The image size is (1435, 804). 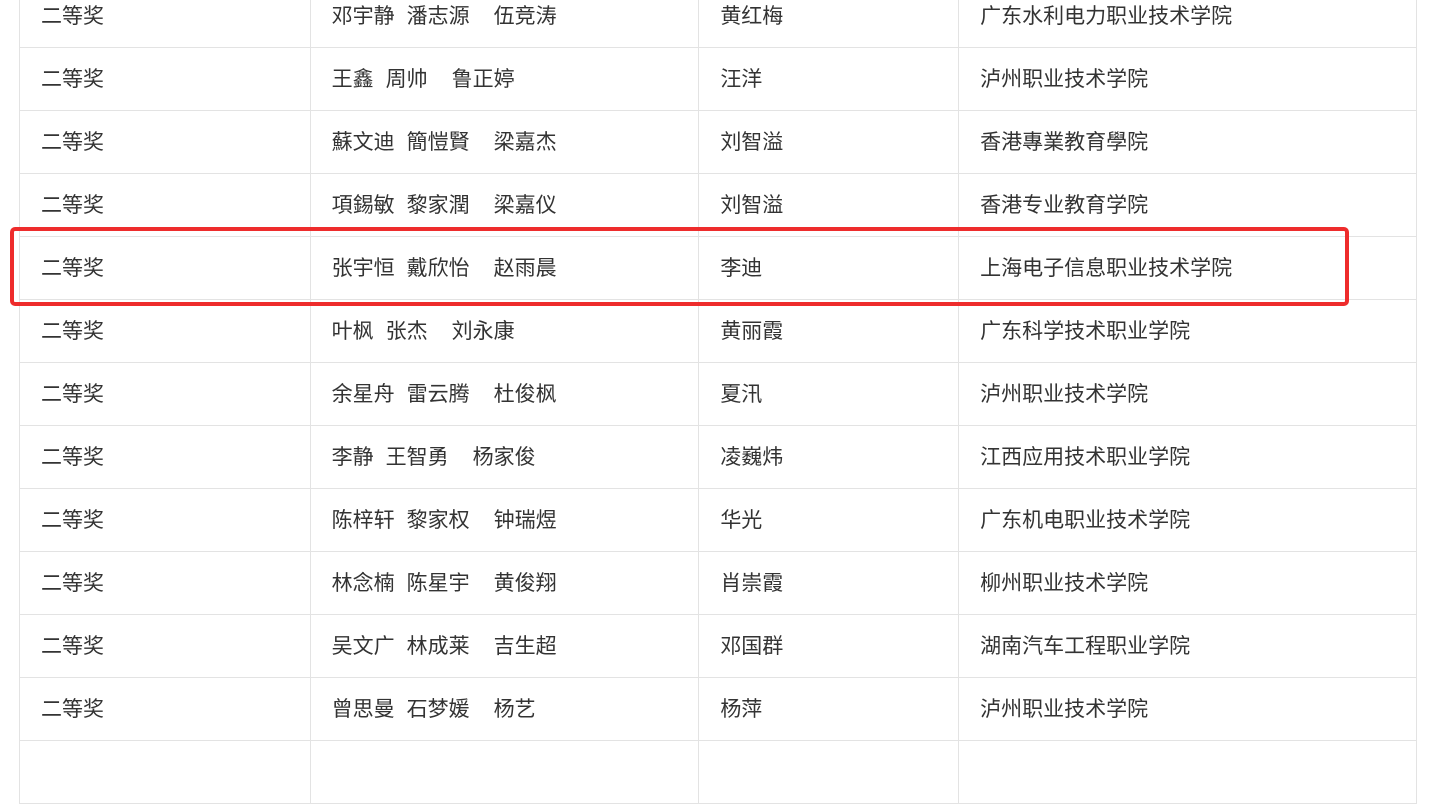 I want to click on team-member-name: 周帅, so click(x=406, y=79).